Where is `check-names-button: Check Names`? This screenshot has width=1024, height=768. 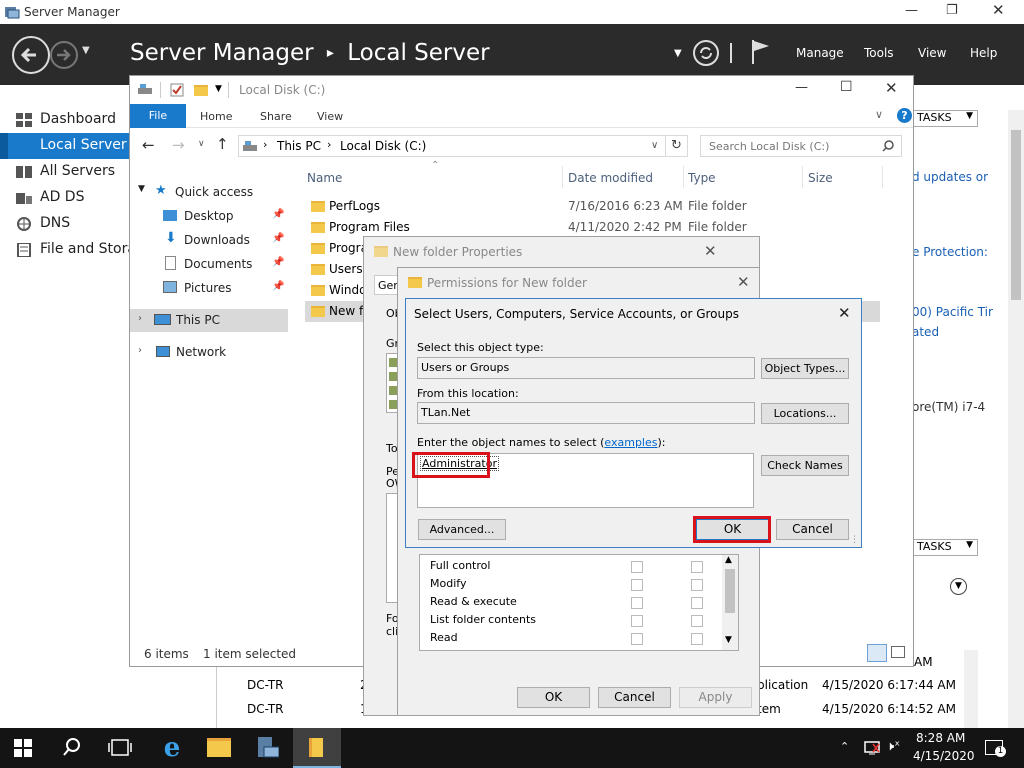 check-names-button: Check Names is located at coordinates (805, 465).